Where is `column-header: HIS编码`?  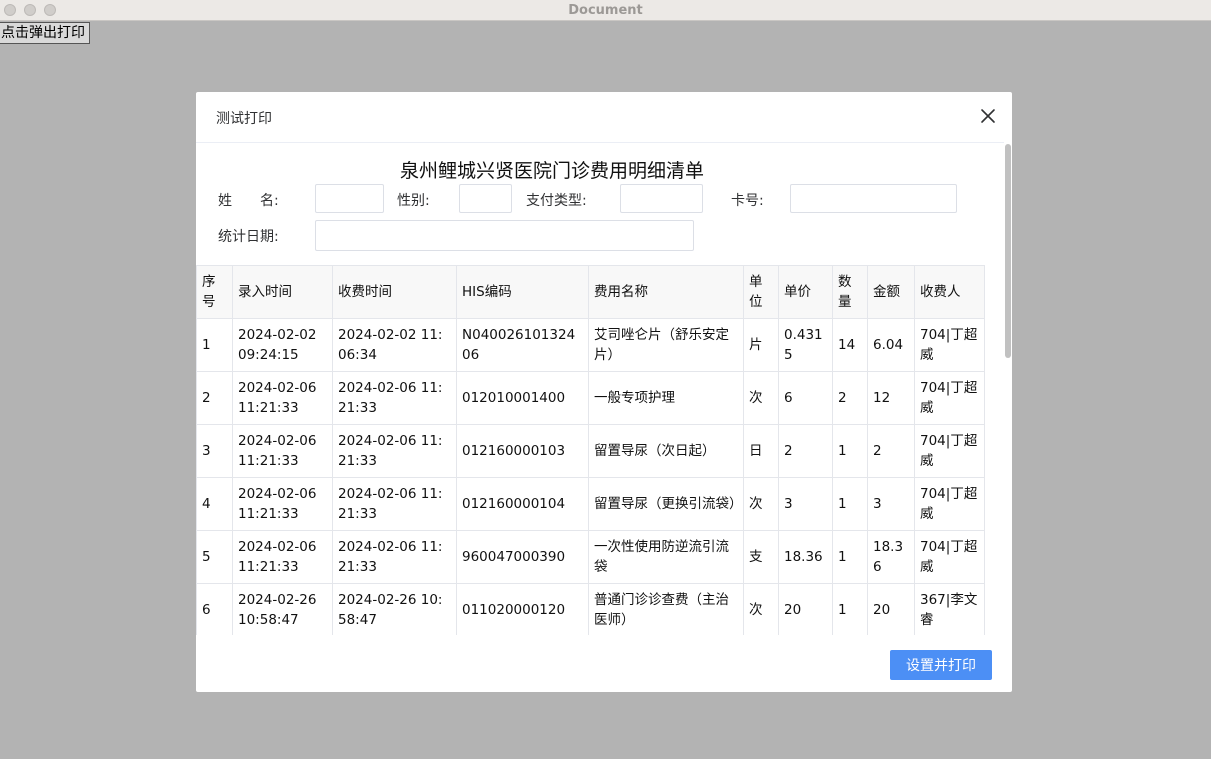 column-header: HIS编码 is located at coordinates (522, 292).